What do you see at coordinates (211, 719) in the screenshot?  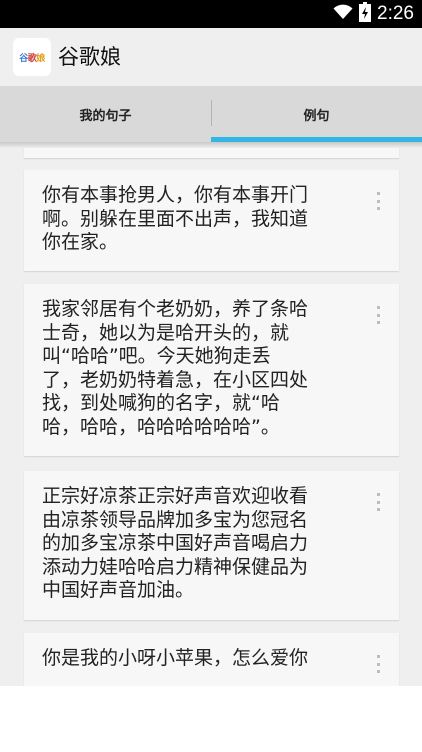 I see `bottom-blank-area` at bounding box center [211, 719].